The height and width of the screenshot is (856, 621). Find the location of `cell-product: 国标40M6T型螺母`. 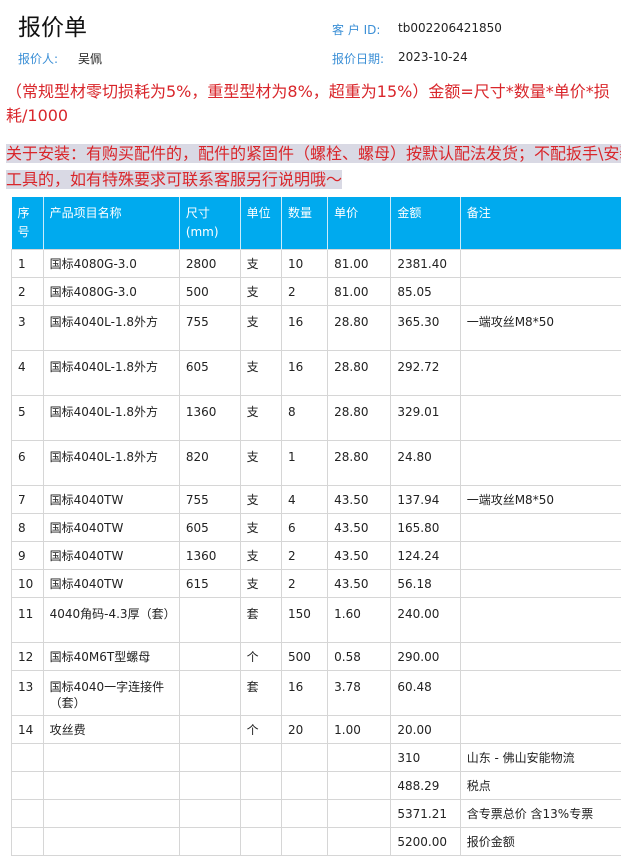

cell-product: 国标40M6T型螺母 is located at coordinates (111, 657).